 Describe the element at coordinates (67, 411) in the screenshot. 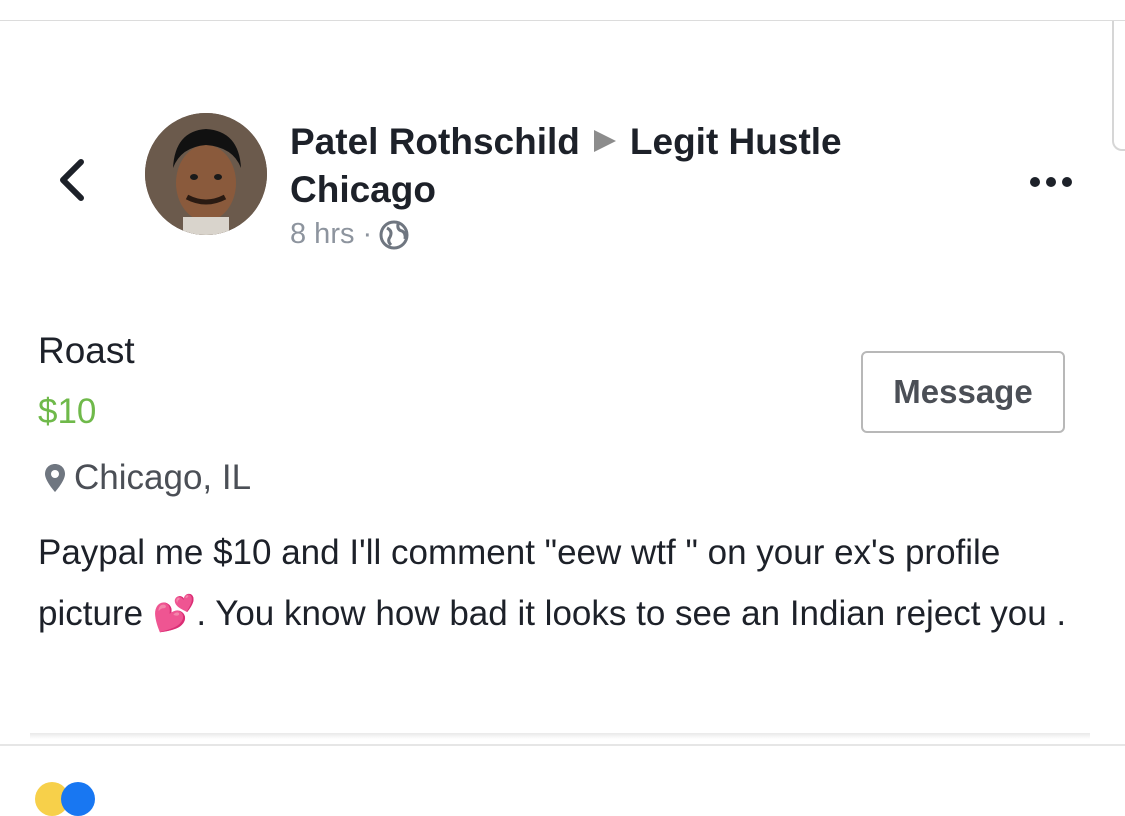

I see `listing-price: $10` at that location.